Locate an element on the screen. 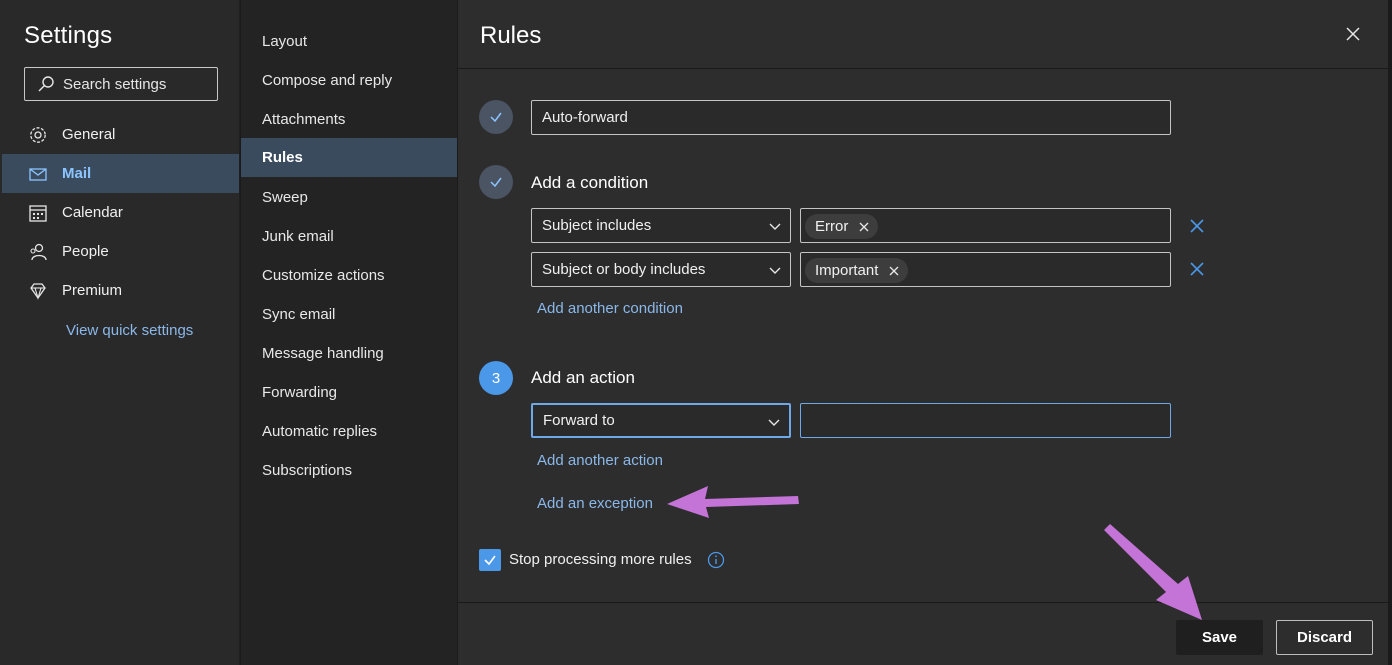 Image resolution: width=1392 pixels, height=665 pixels. settings-title: Settings is located at coordinates (68, 35).